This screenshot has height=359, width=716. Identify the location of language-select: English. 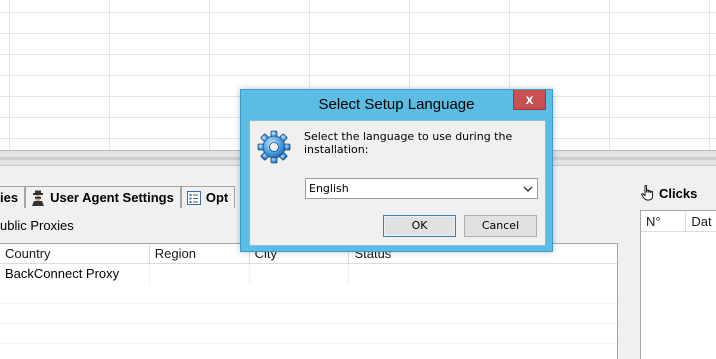
(421, 188).